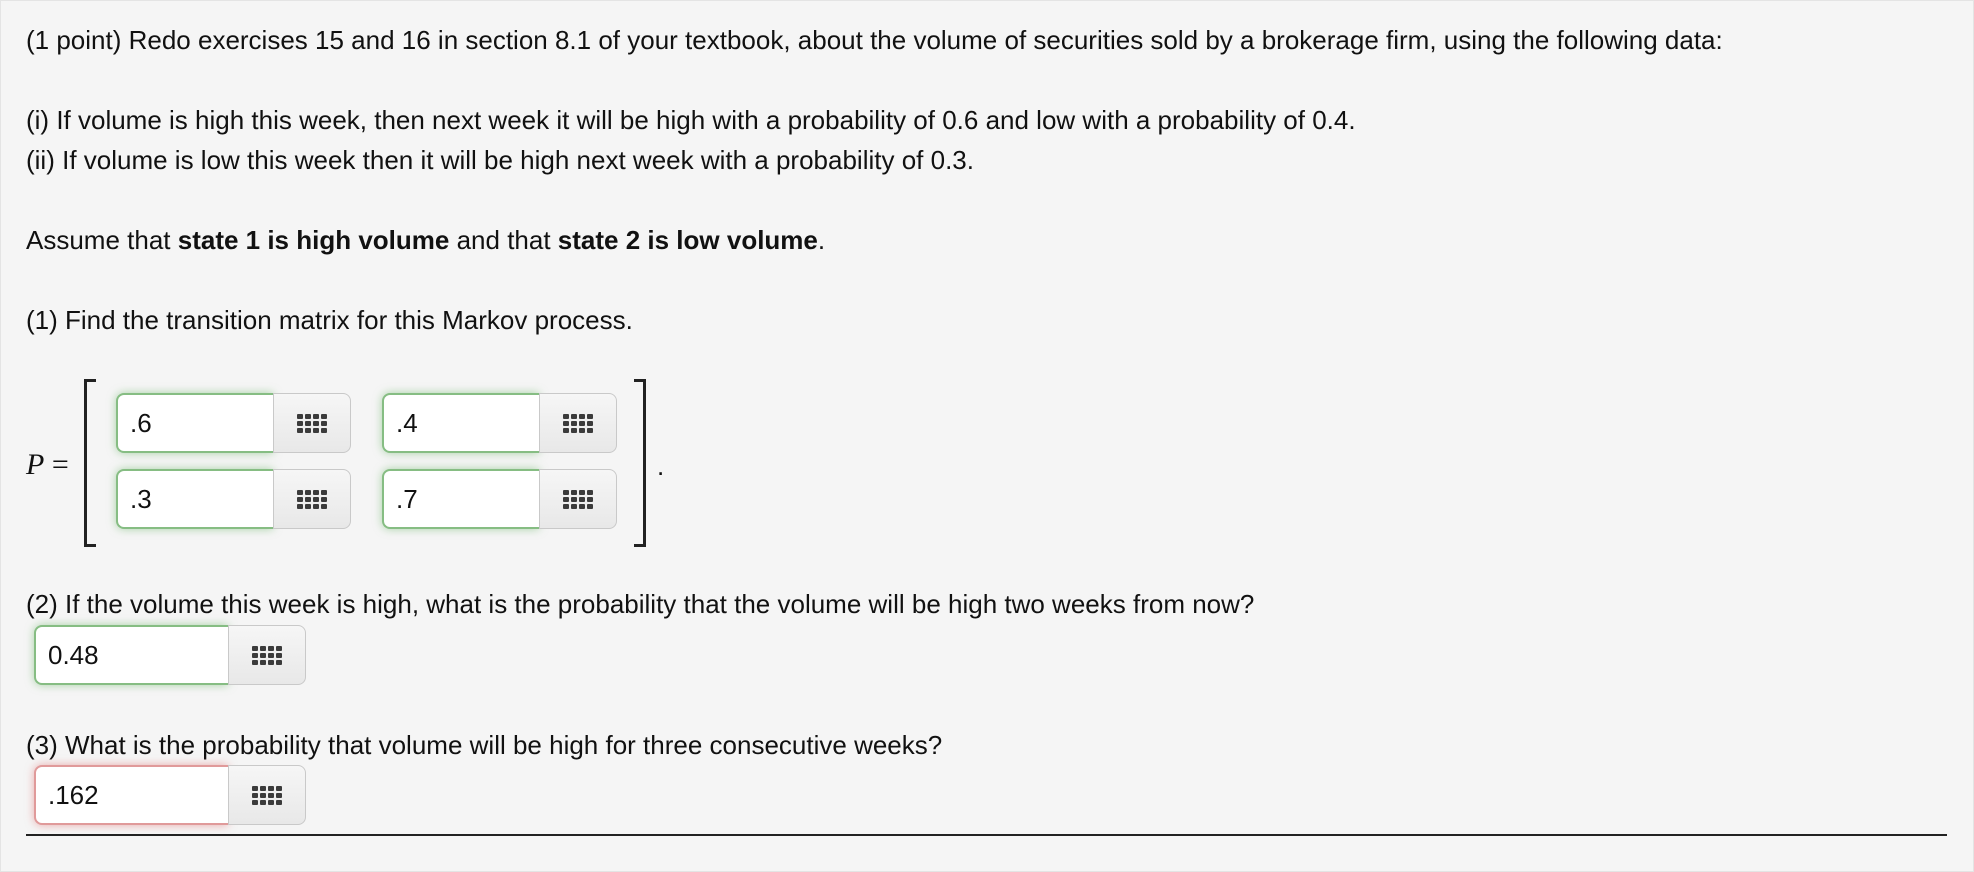  I want to click on matrix-cell-2-1-input: .3, so click(194, 499).